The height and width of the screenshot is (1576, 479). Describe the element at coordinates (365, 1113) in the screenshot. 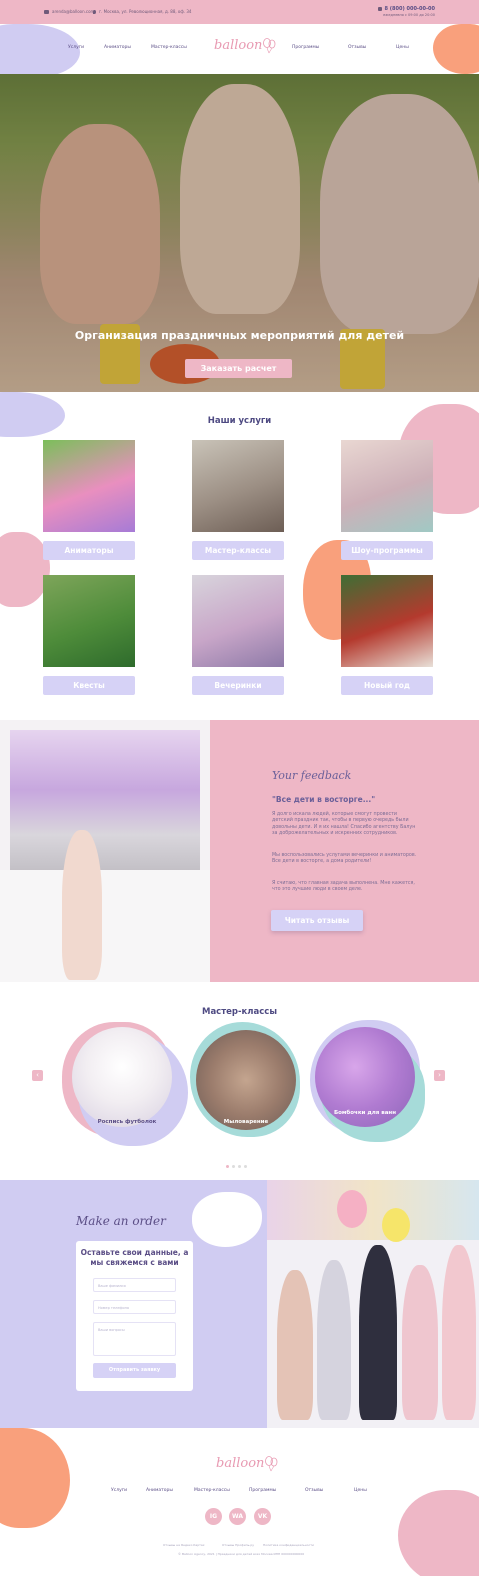

I see `master-class-label: Бомбочки для ванн` at that location.